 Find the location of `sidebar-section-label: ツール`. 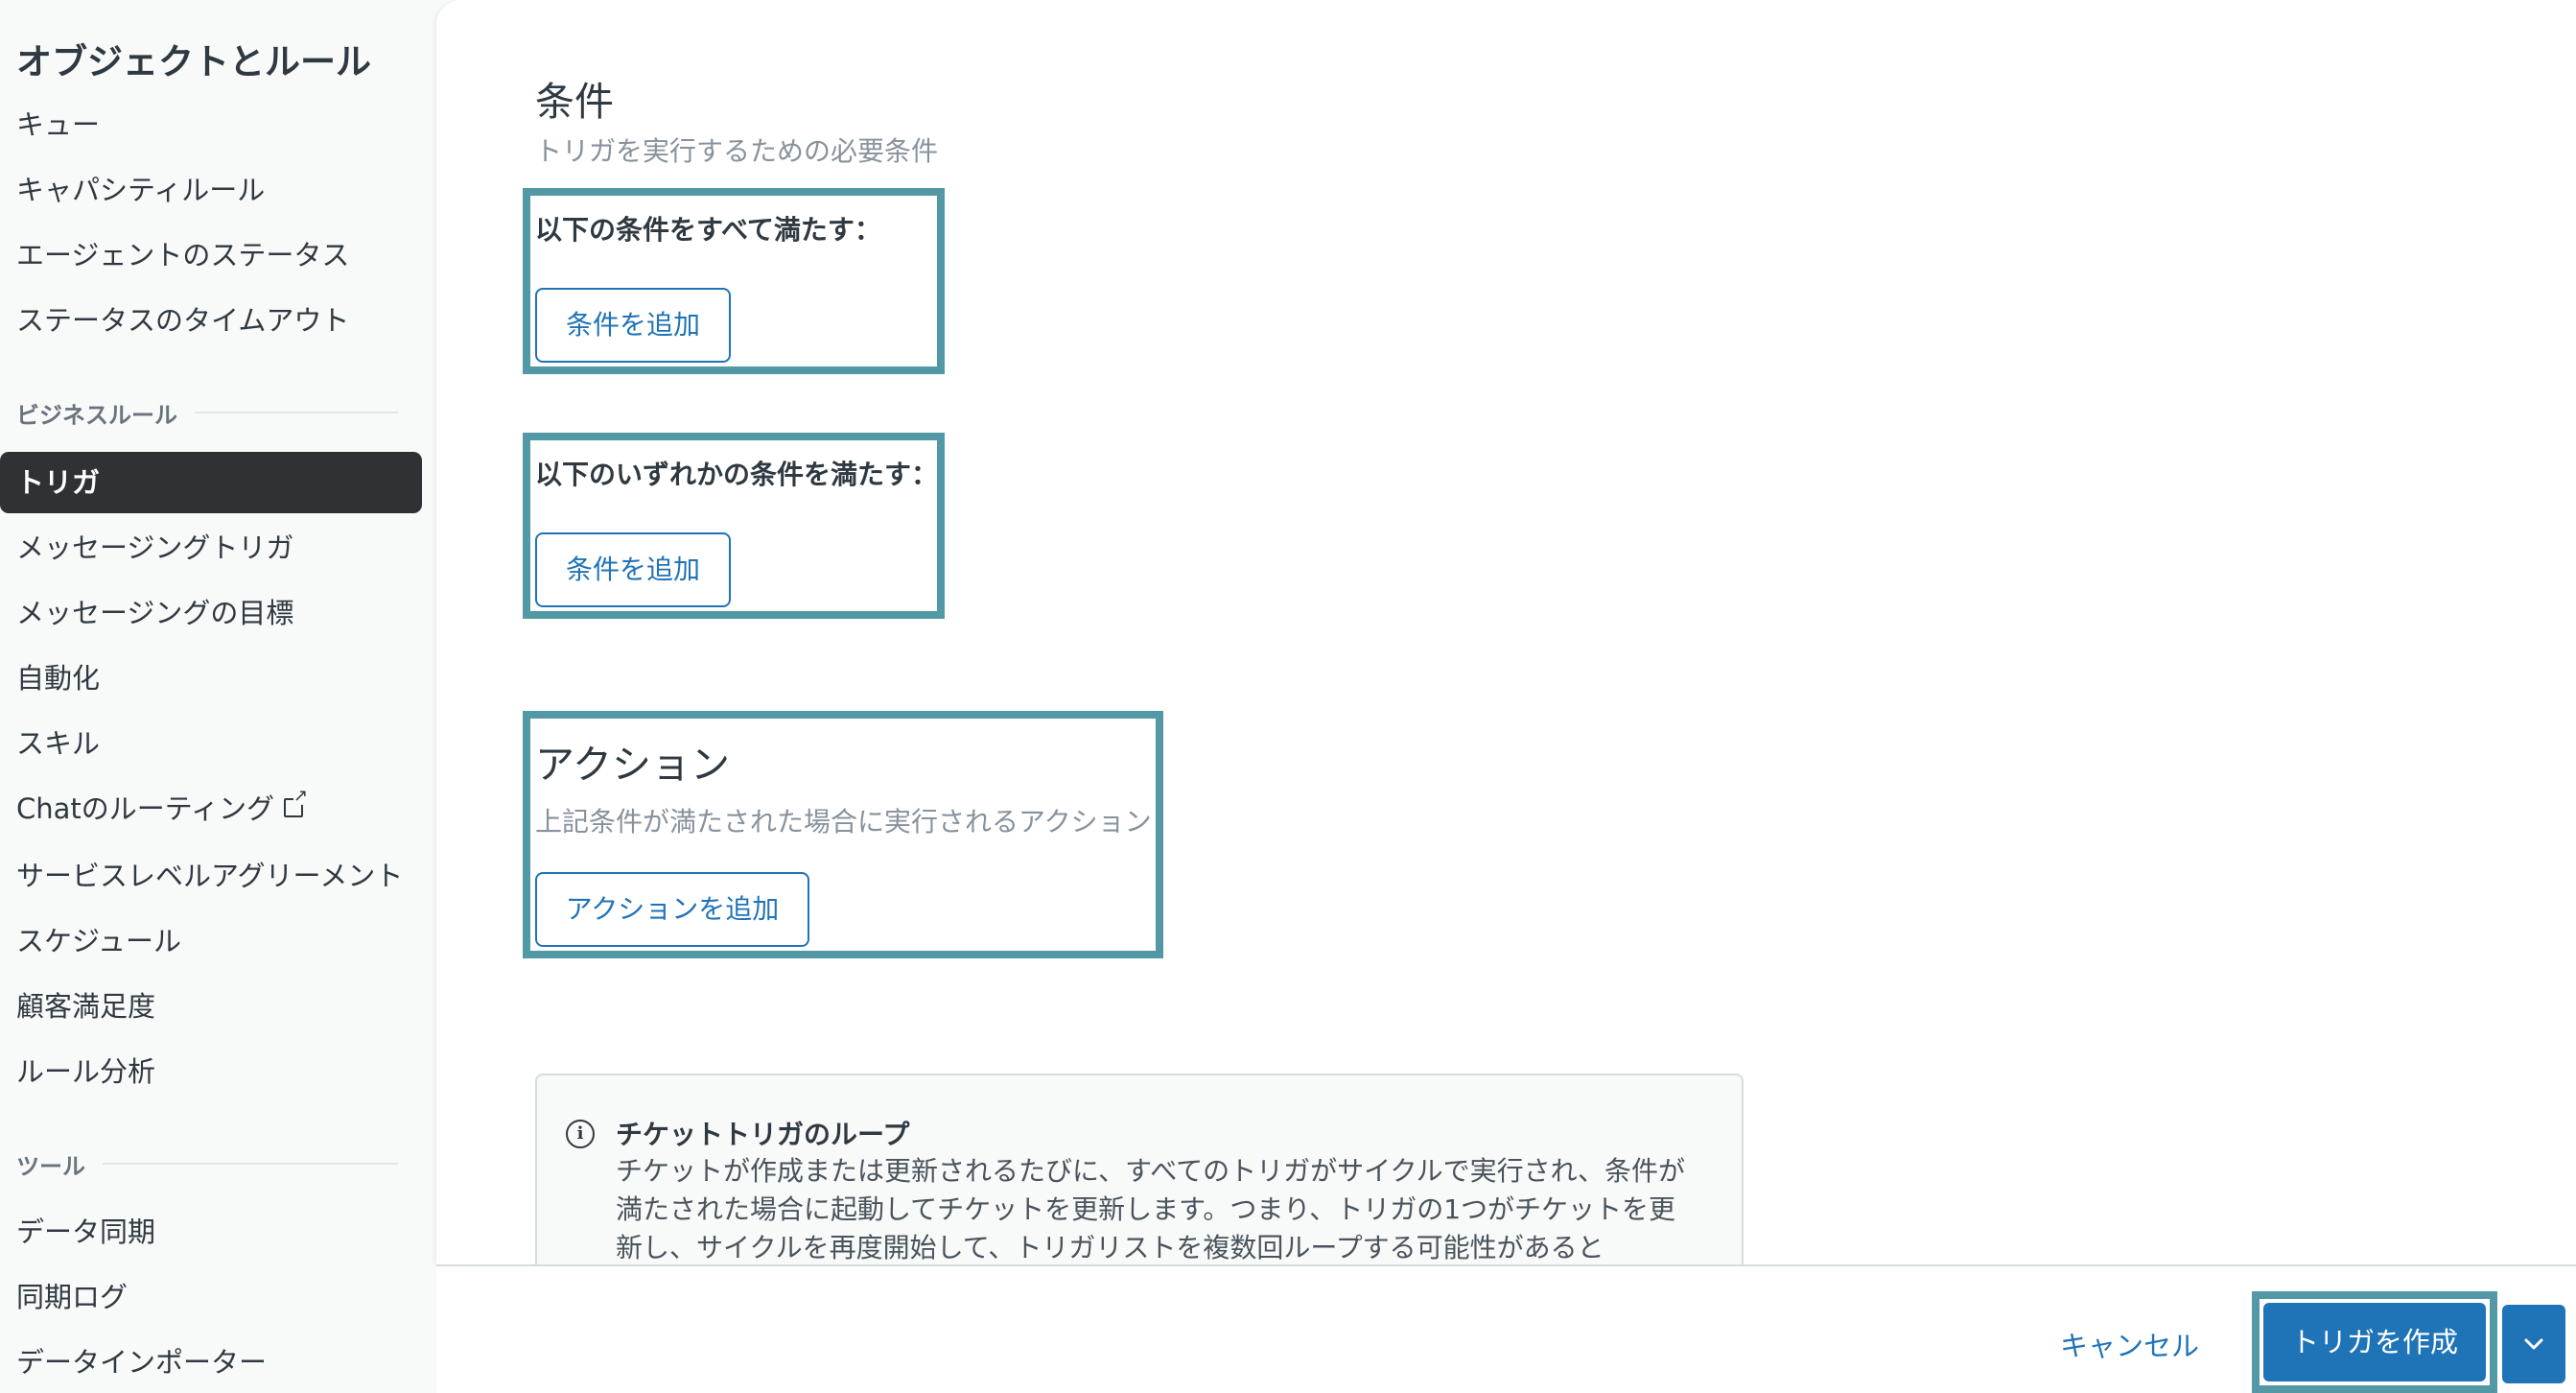

sidebar-section-label: ツール is located at coordinates (50, 1166).